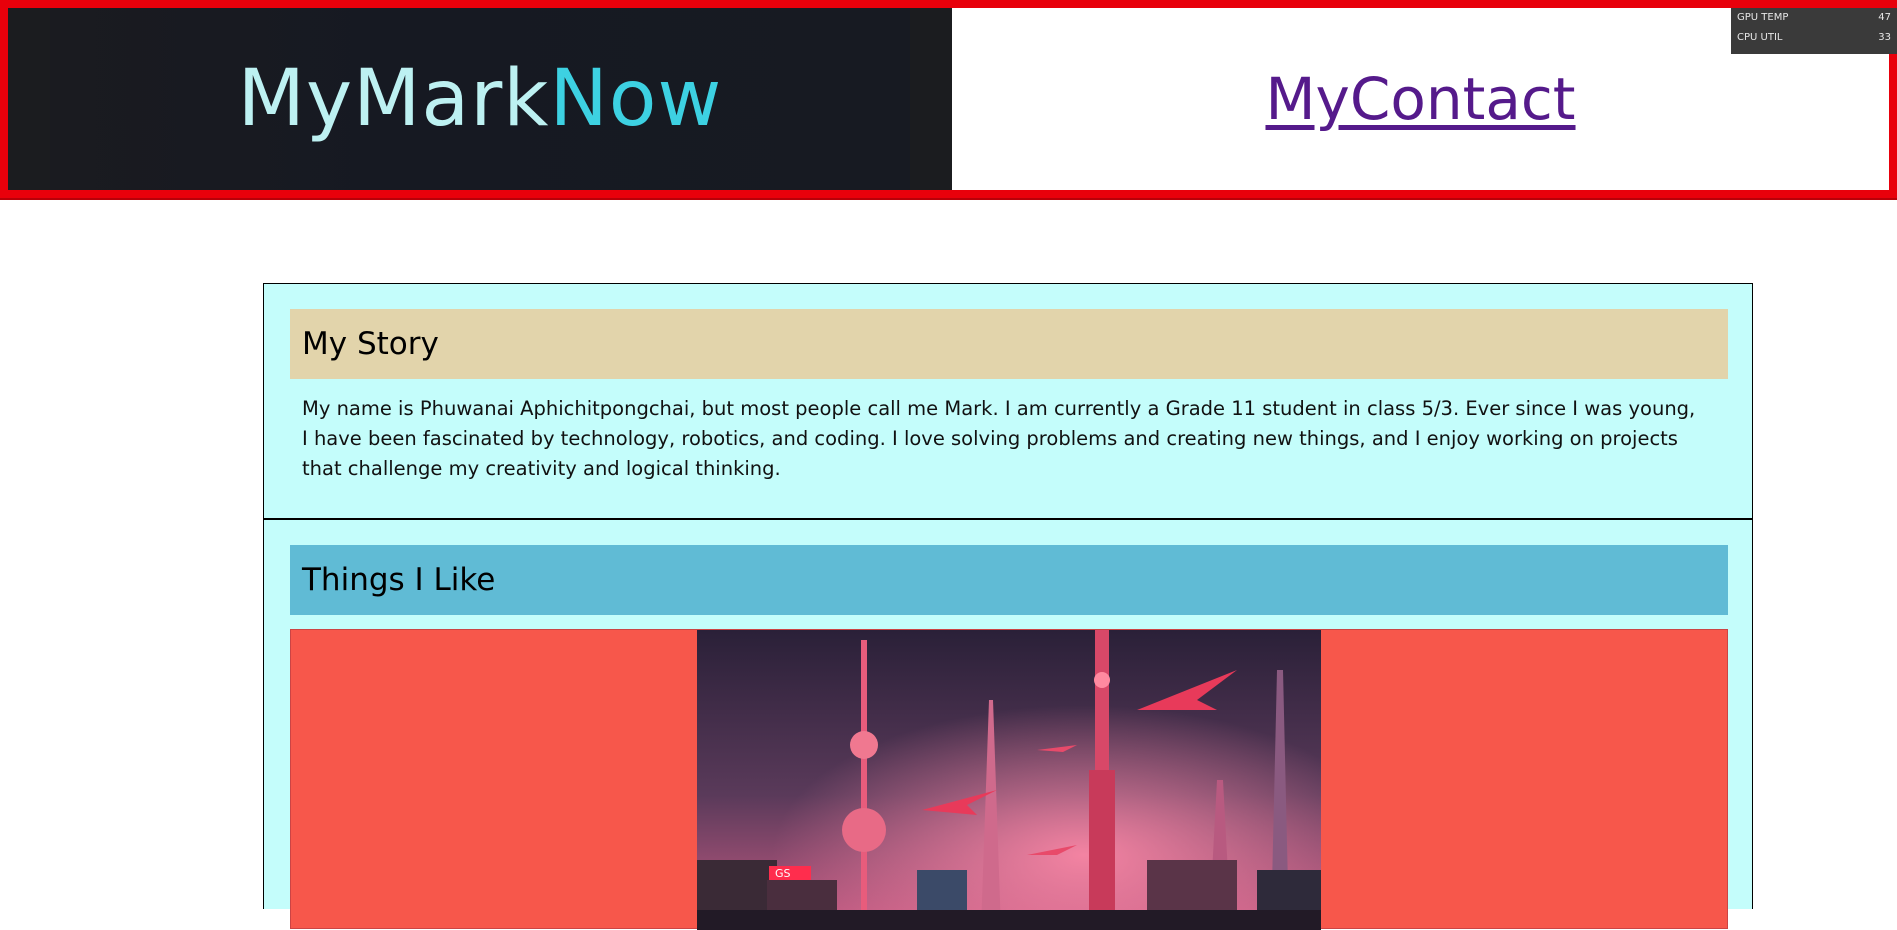 This screenshot has height=930, width=1897. Describe the element at coordinates (1760, 37) in the screenshot. I see `cpu-util-label: CPU UTIL` at that location.